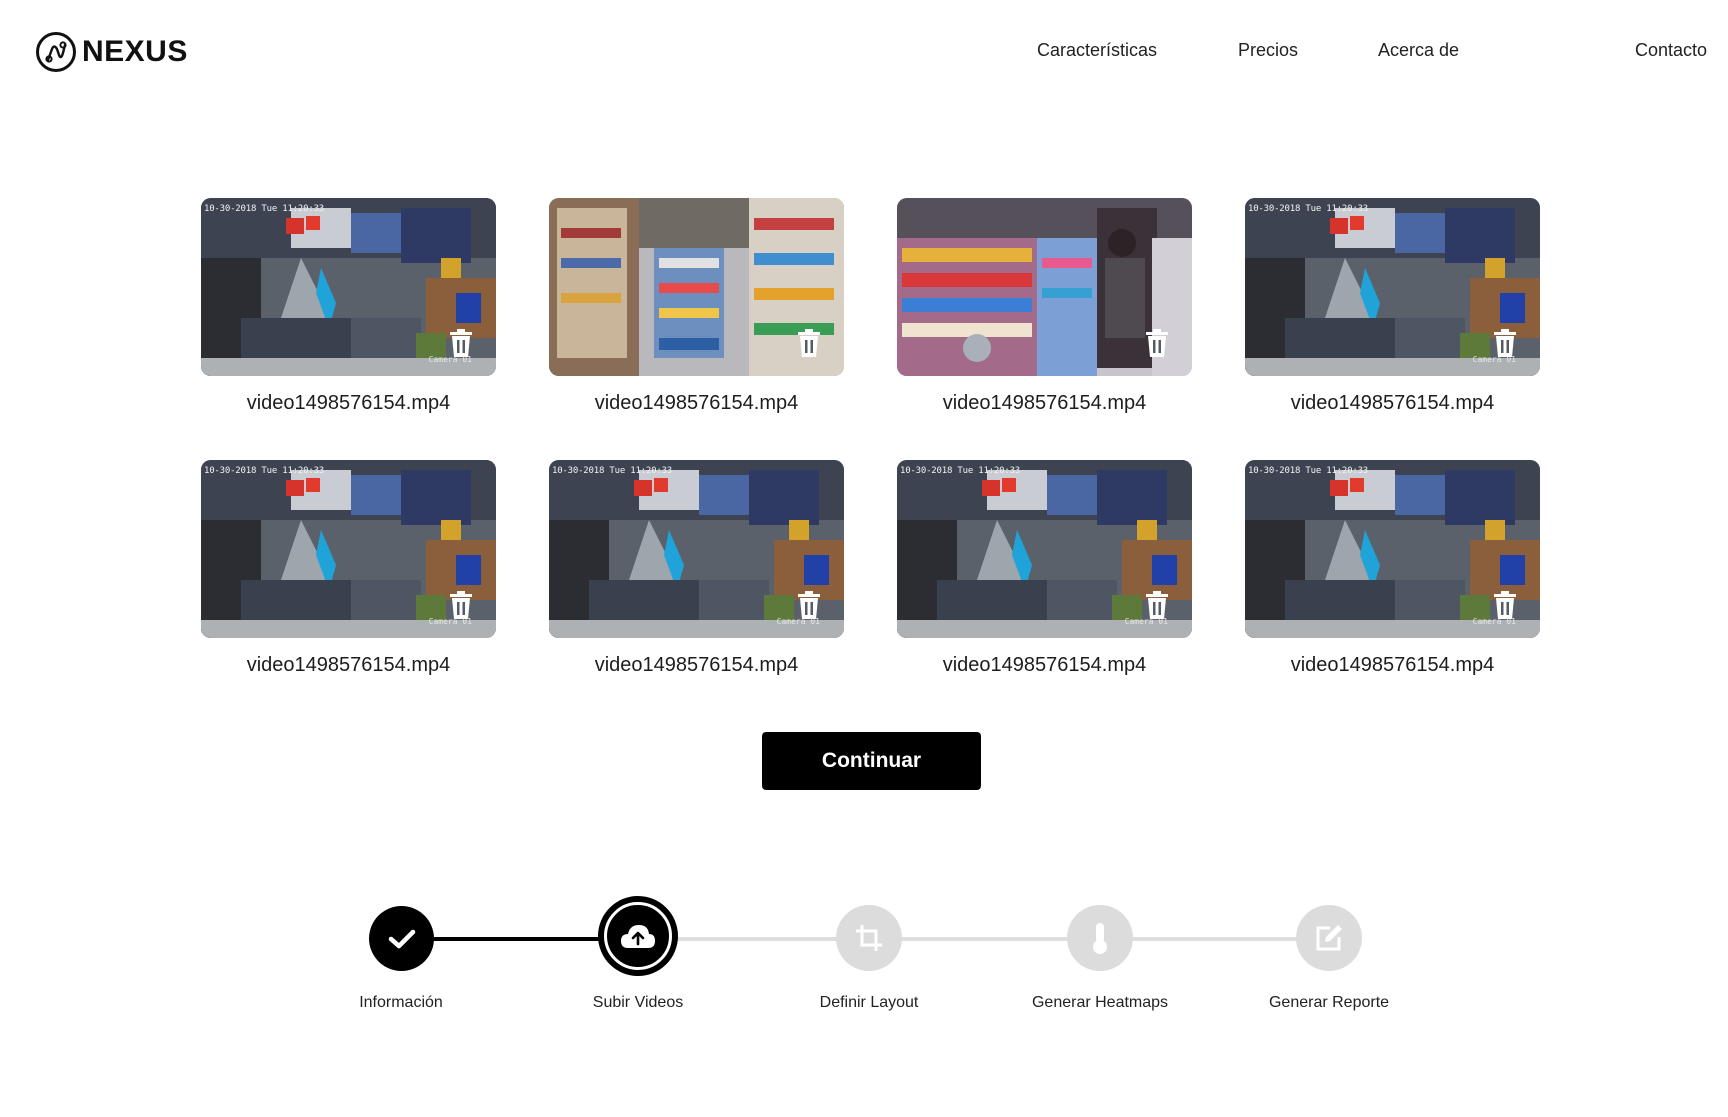  I want to click on thermometer-icon, so click(1100, 938).